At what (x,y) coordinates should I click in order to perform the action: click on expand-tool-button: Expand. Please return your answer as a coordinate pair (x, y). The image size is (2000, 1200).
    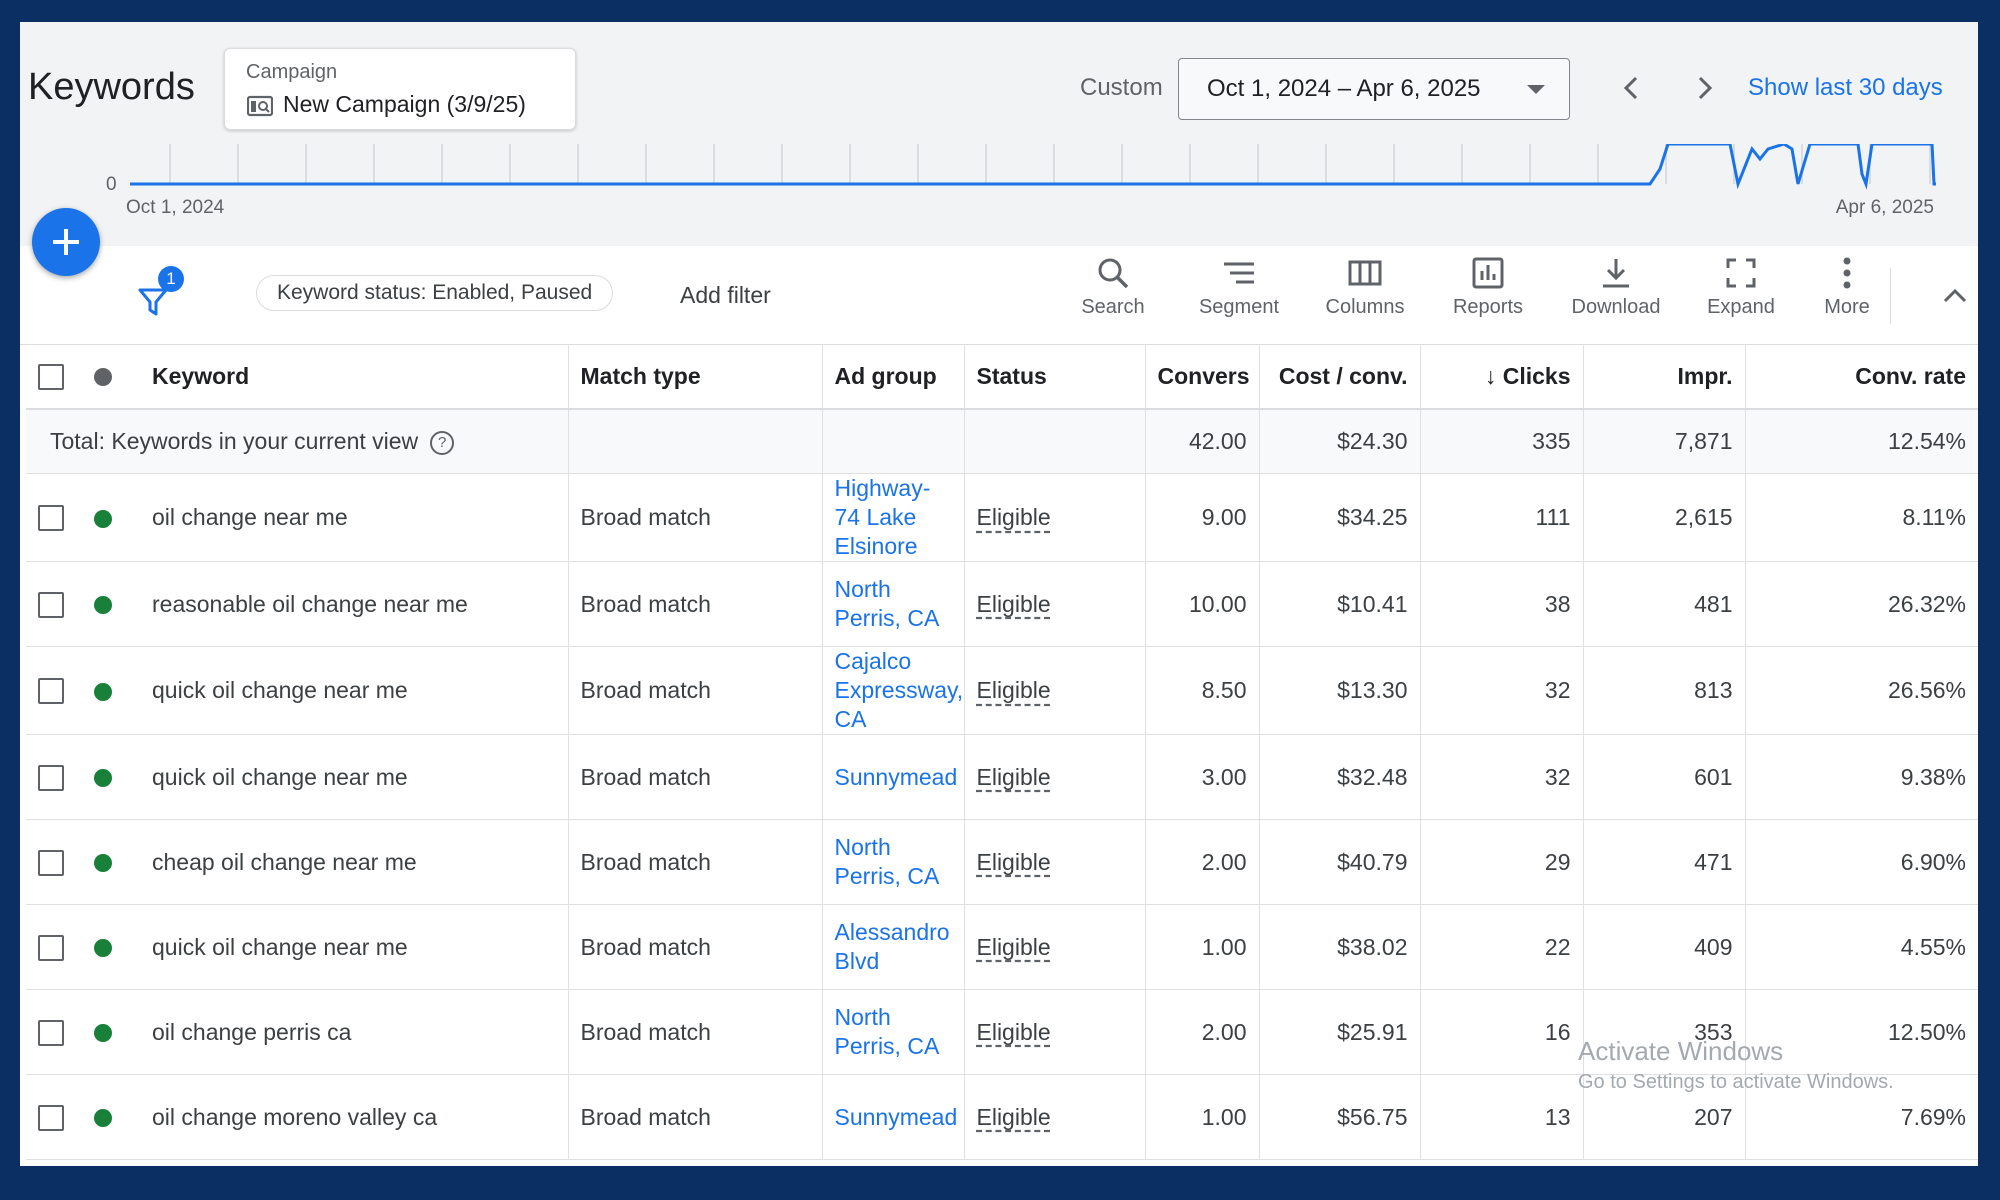
    Looking at the image, I should click on (1741, 287).